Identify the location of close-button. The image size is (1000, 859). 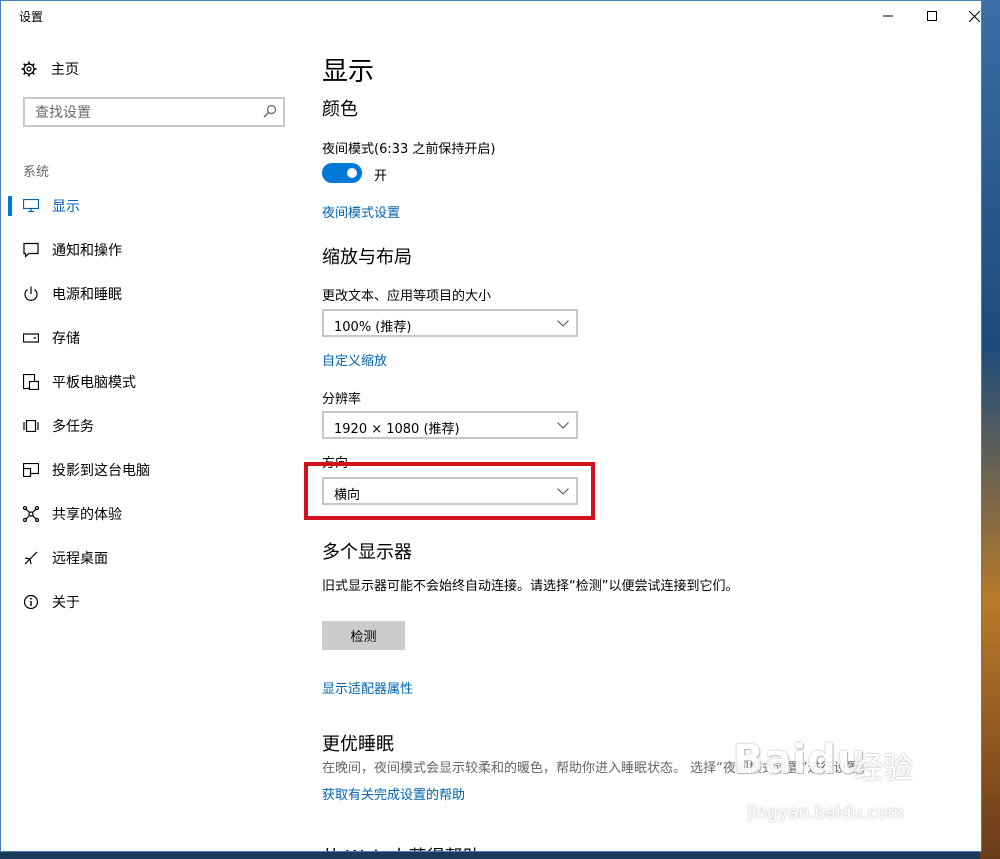
(966, 16).